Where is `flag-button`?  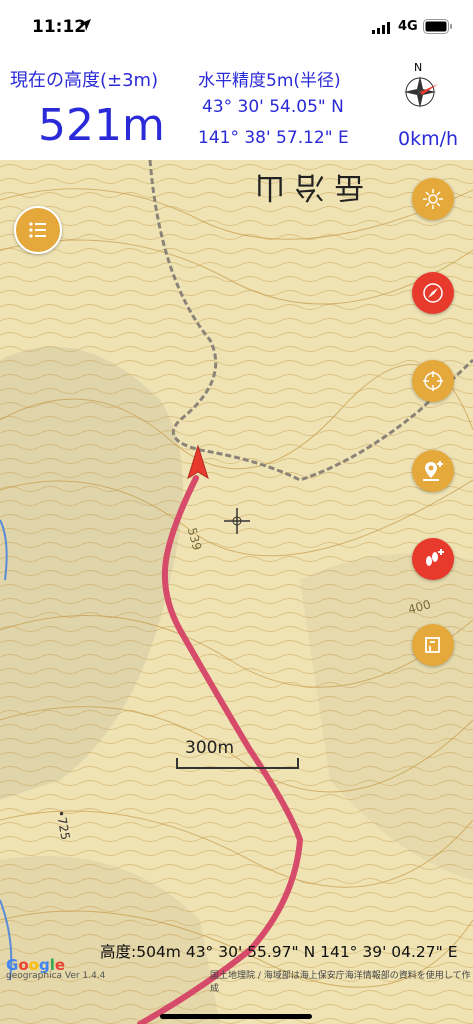 flag-button is located at coordinates (433, 645).